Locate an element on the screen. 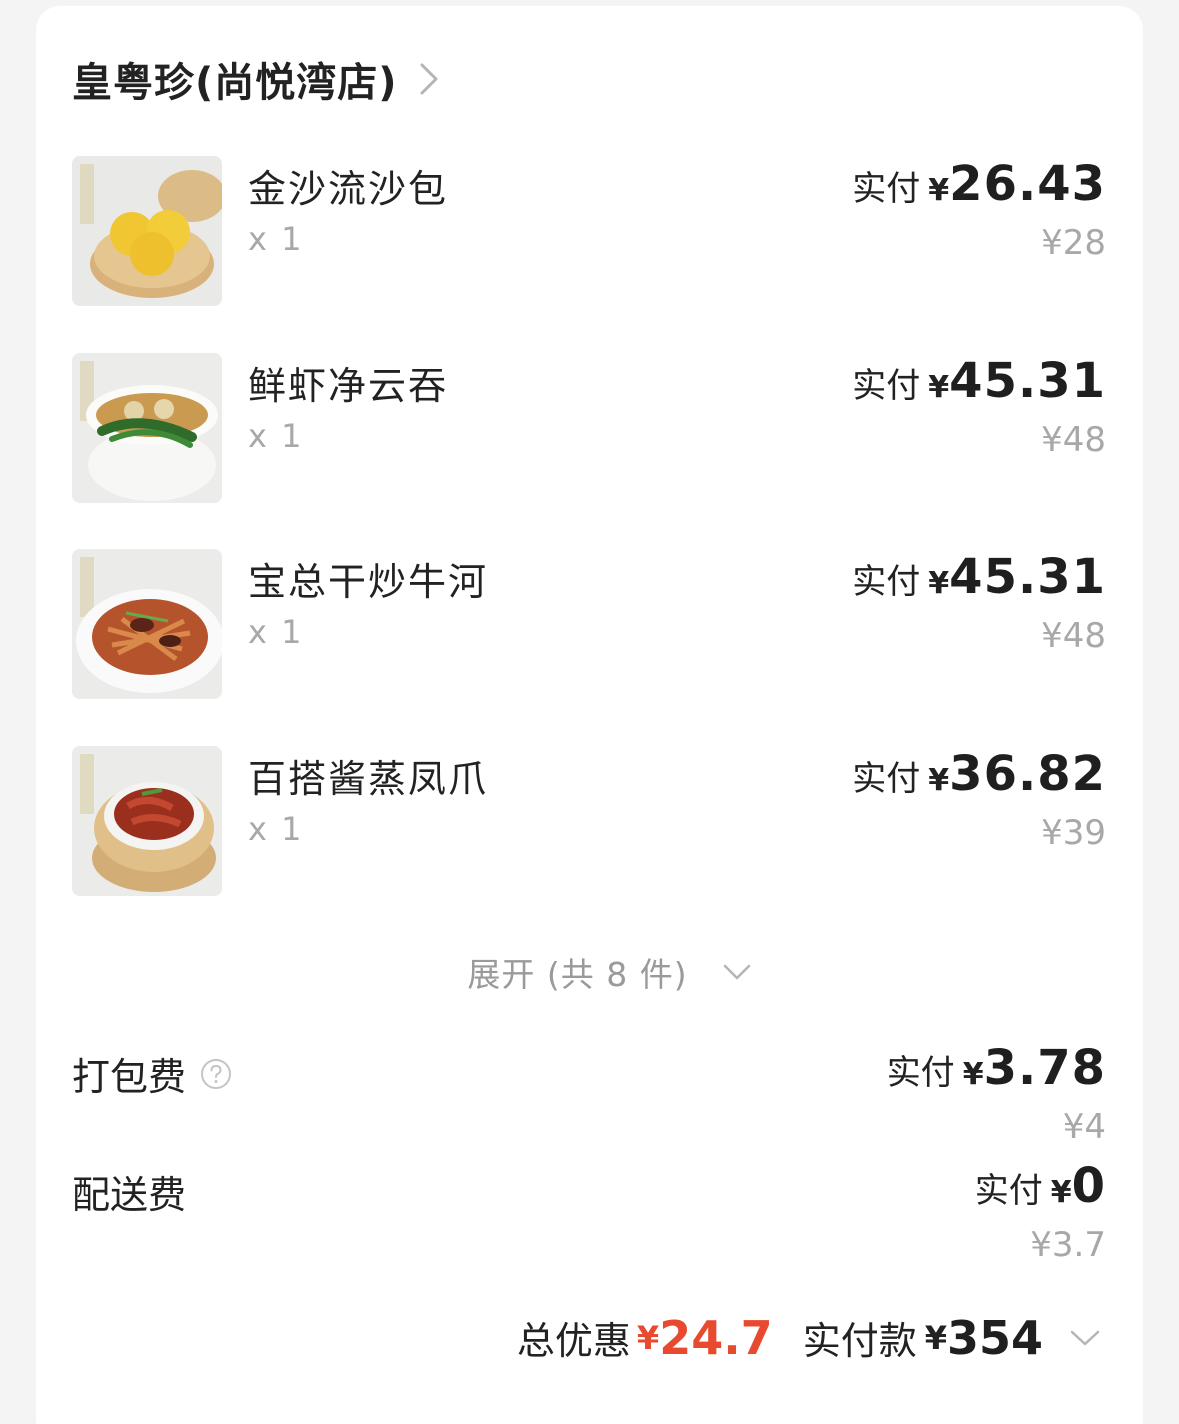 The image size is (1179, 1424). original-price: ¥4 is located at coordinates (1084, 1127).